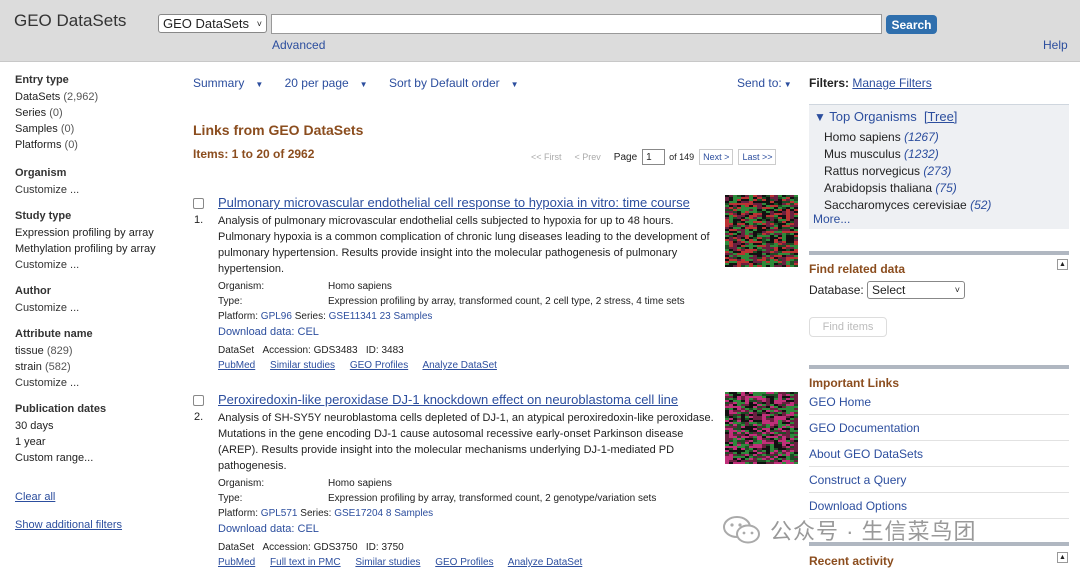 Image resolution: width=1080 pixels, height=573 pixels. Describe the element at coordinates (885, 116) in the screenshot. I see `top-organisms-heading: ▼ Top Organisms [Tree]` at that location.